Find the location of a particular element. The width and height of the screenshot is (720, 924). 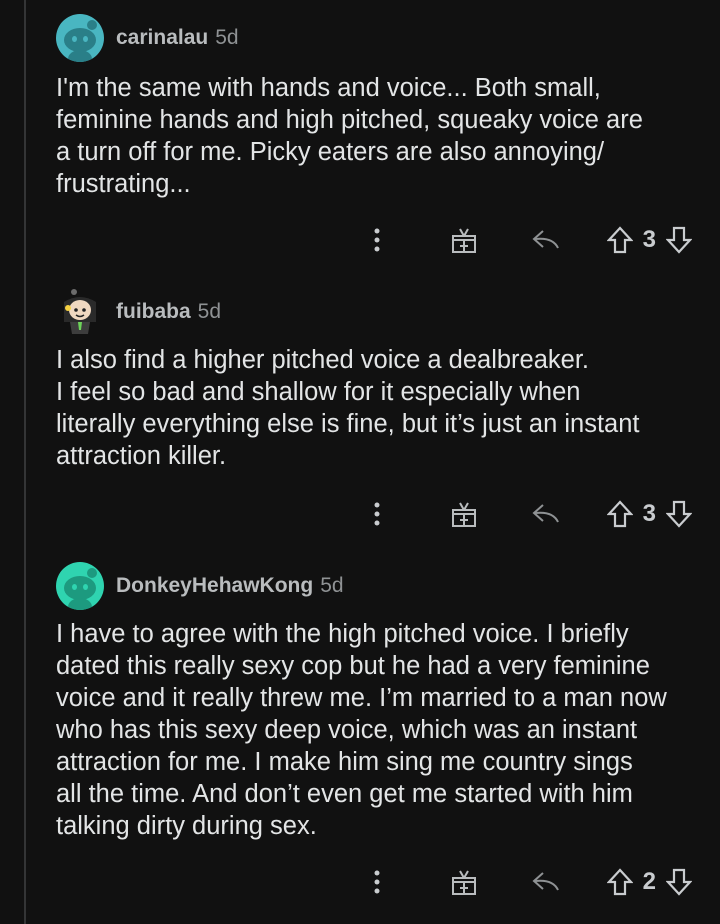

username: fuibaba is located at coordinates (153, 312).